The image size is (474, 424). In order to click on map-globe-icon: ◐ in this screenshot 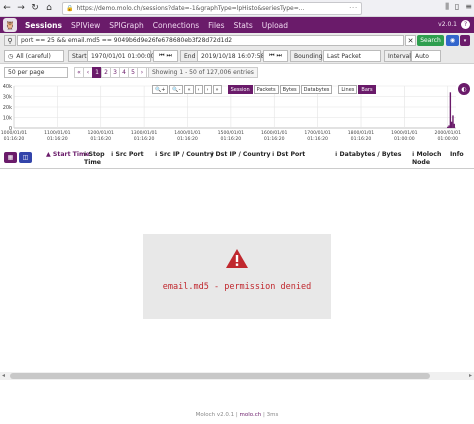, I will do `click(464, 89)`.